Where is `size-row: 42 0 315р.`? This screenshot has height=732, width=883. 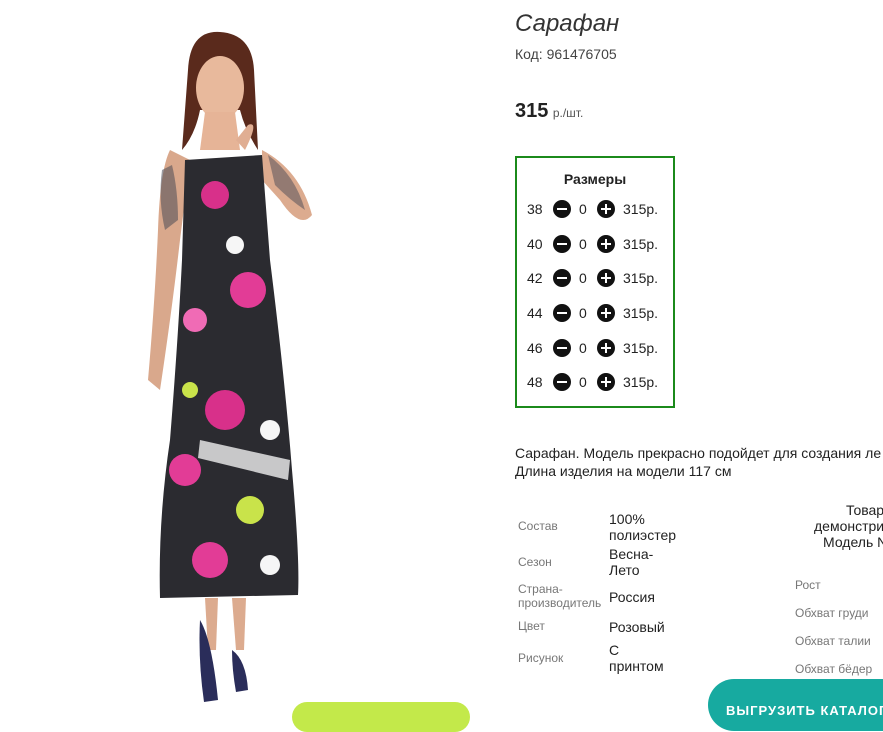 size-row: 42 0 315р. is located at coordinates (595, 278).